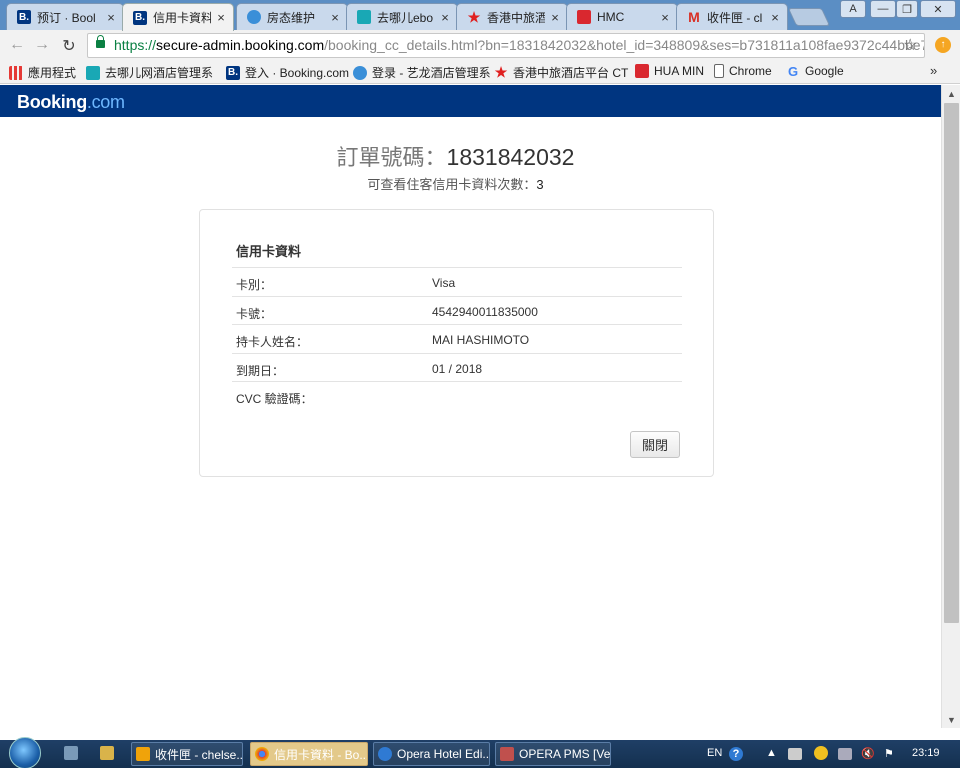 This screenshot has width=960, height=768. What do you see at coordinates (17, 45) in the screenshot?
I see `back-arrow-icon: ←` at bounding box center [17, 45].